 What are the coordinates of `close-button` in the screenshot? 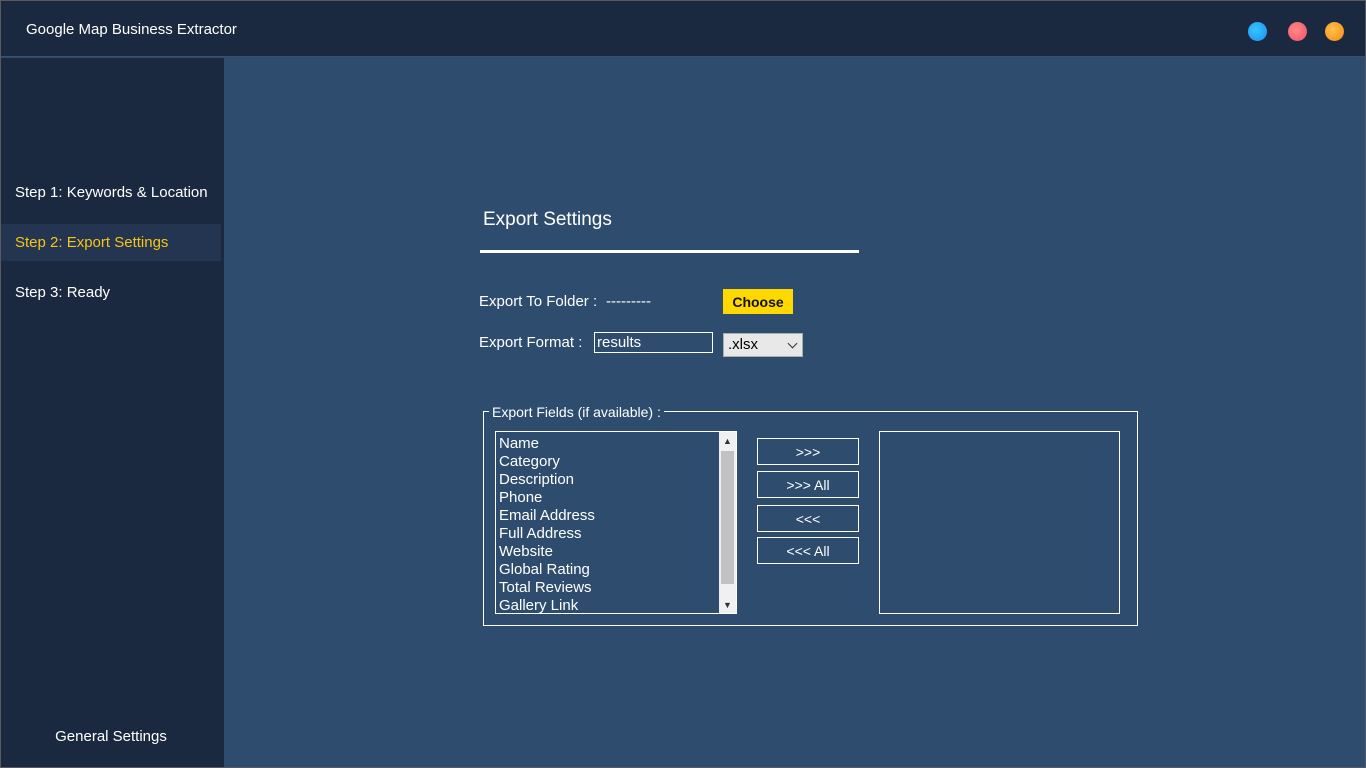 It's located at (1334, 31).